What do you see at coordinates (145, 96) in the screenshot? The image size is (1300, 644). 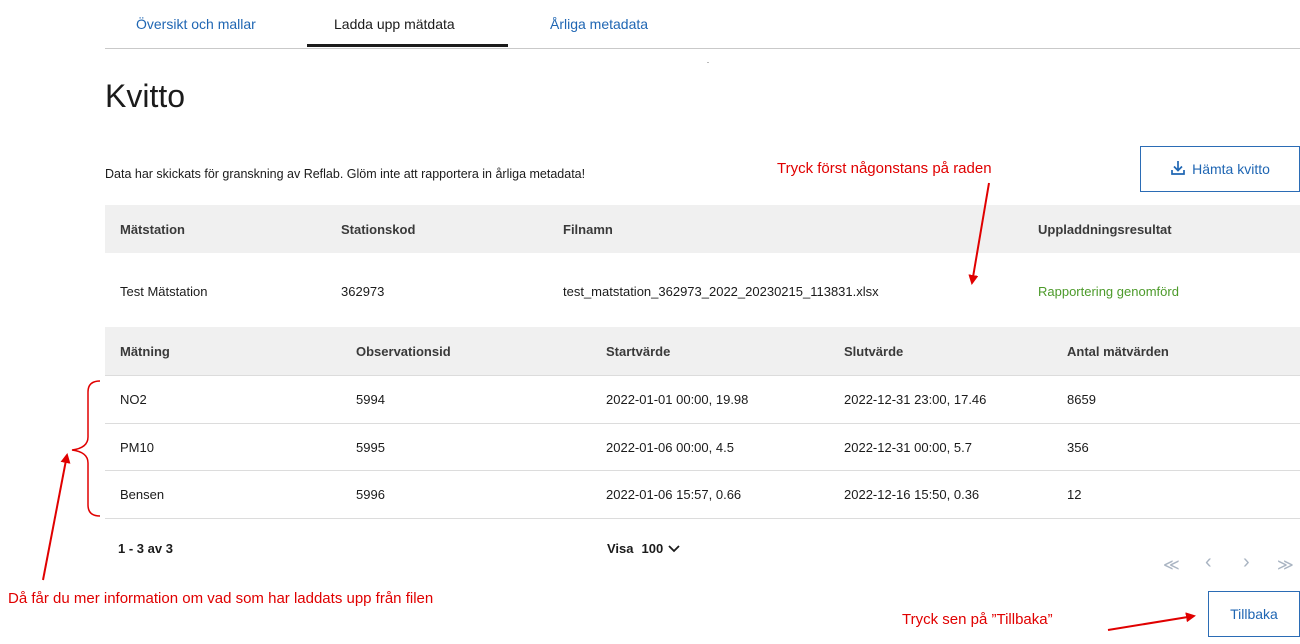 I see `page-title: Kvitto` at bounding box center [145, 96].